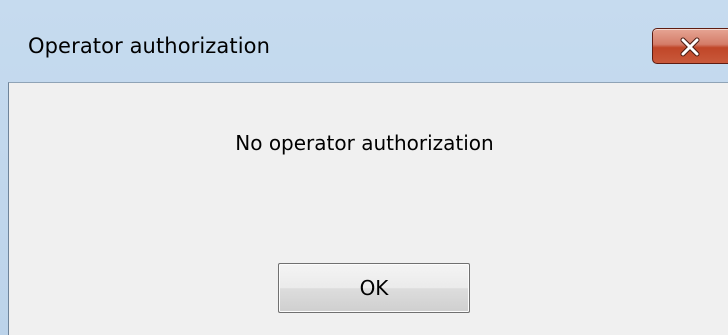 Image resolution: width=728 pixels, height=335 pixels. Describe the element at coordinates (149, 46) in the screenshot. I see `dialog-title: Operator authorization` at that location.